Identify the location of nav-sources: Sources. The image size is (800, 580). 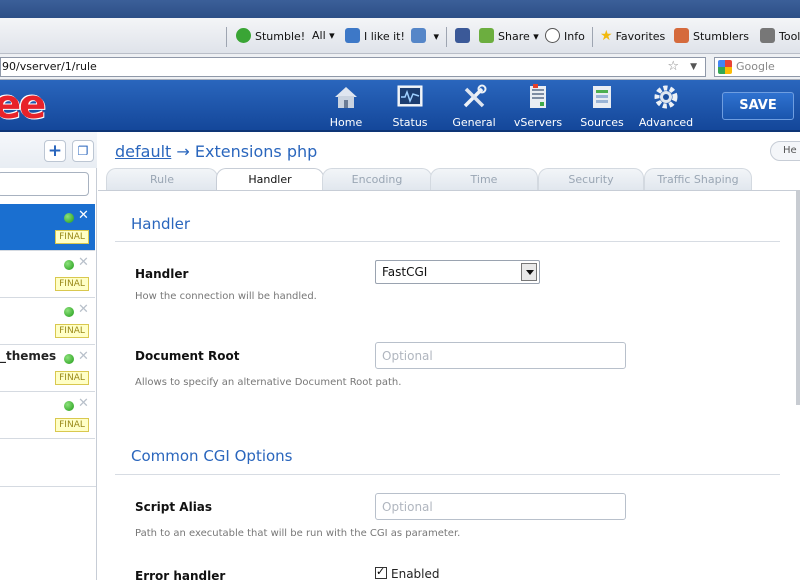
(602, 106).